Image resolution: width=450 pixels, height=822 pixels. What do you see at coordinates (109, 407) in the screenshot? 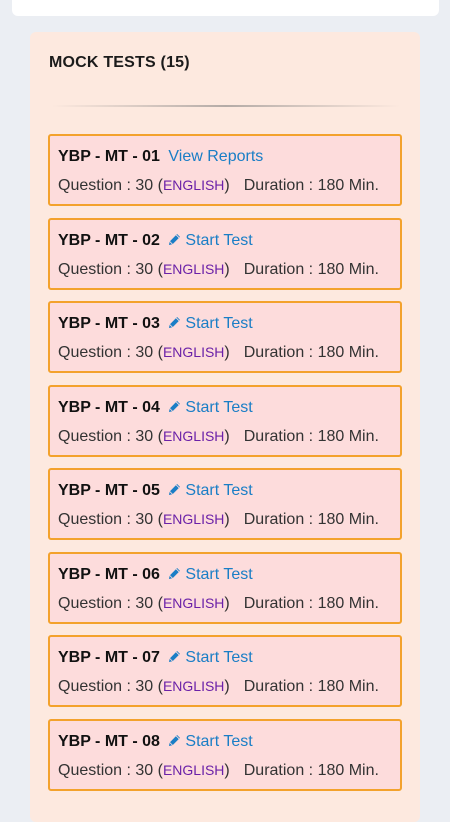
I see `test-code: YBP - MT - 04` at bounding box center [109, 407].